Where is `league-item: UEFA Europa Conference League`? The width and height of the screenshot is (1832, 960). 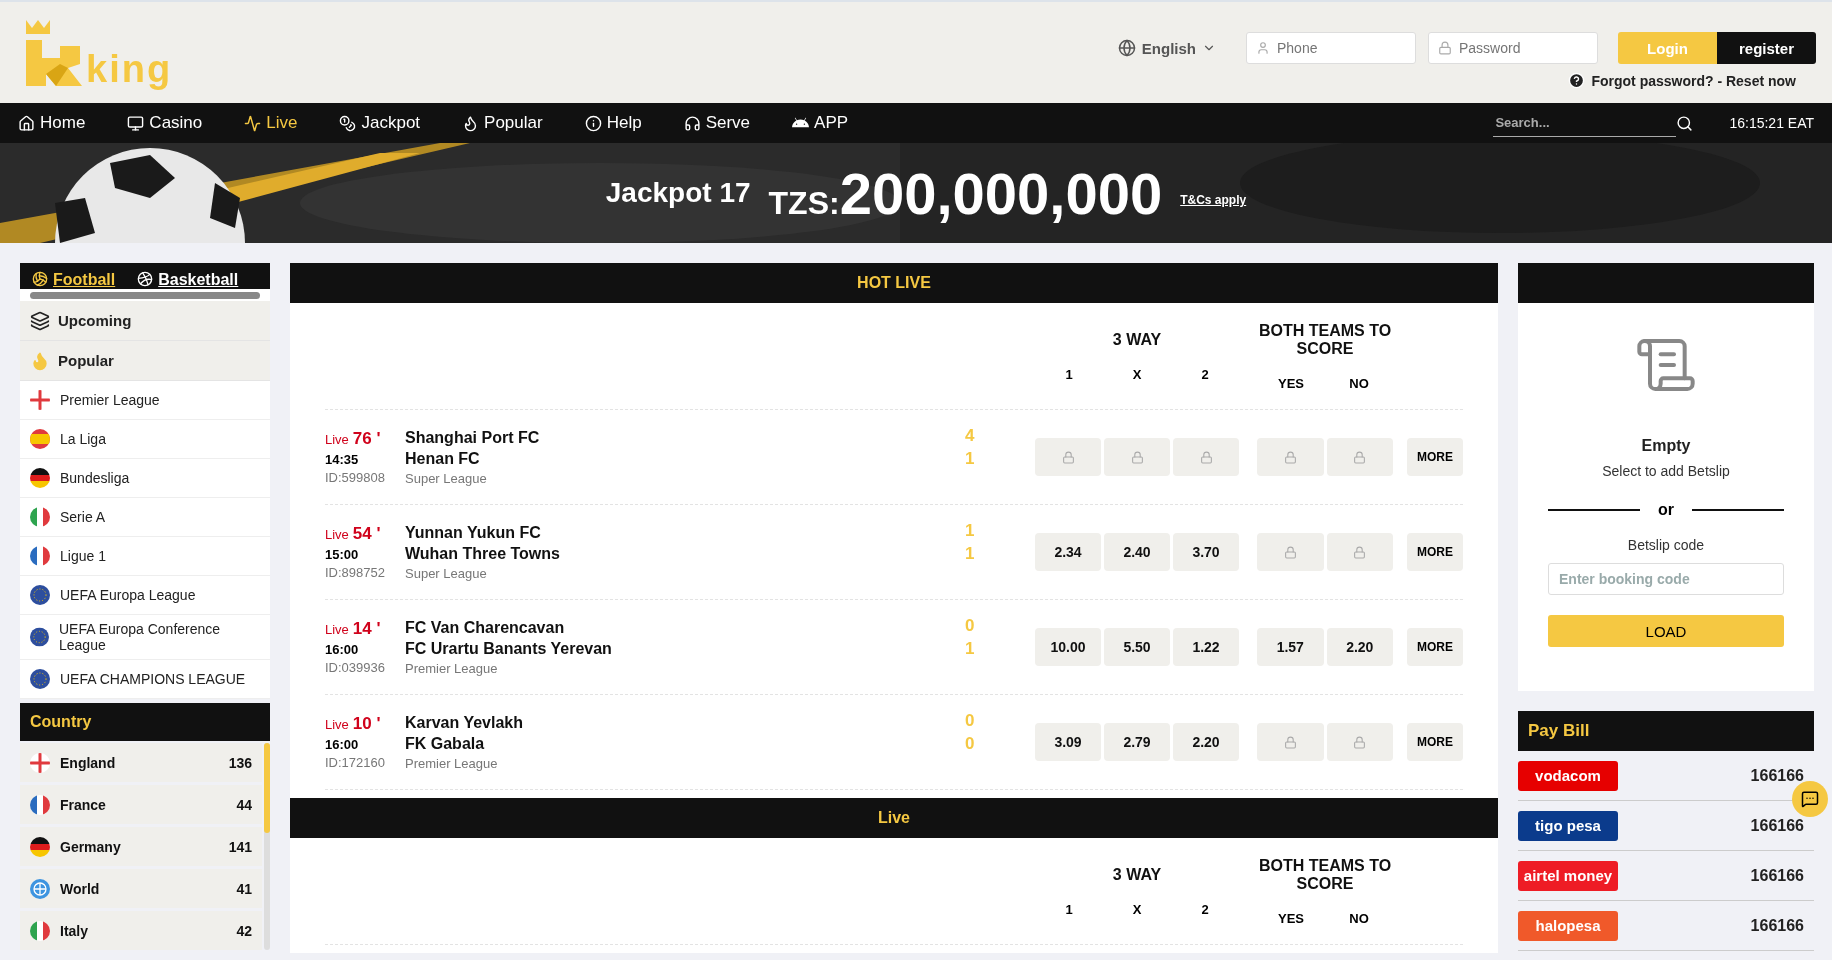
league-item: UEFA Europa Conference League is located at coordinates (145, 637).